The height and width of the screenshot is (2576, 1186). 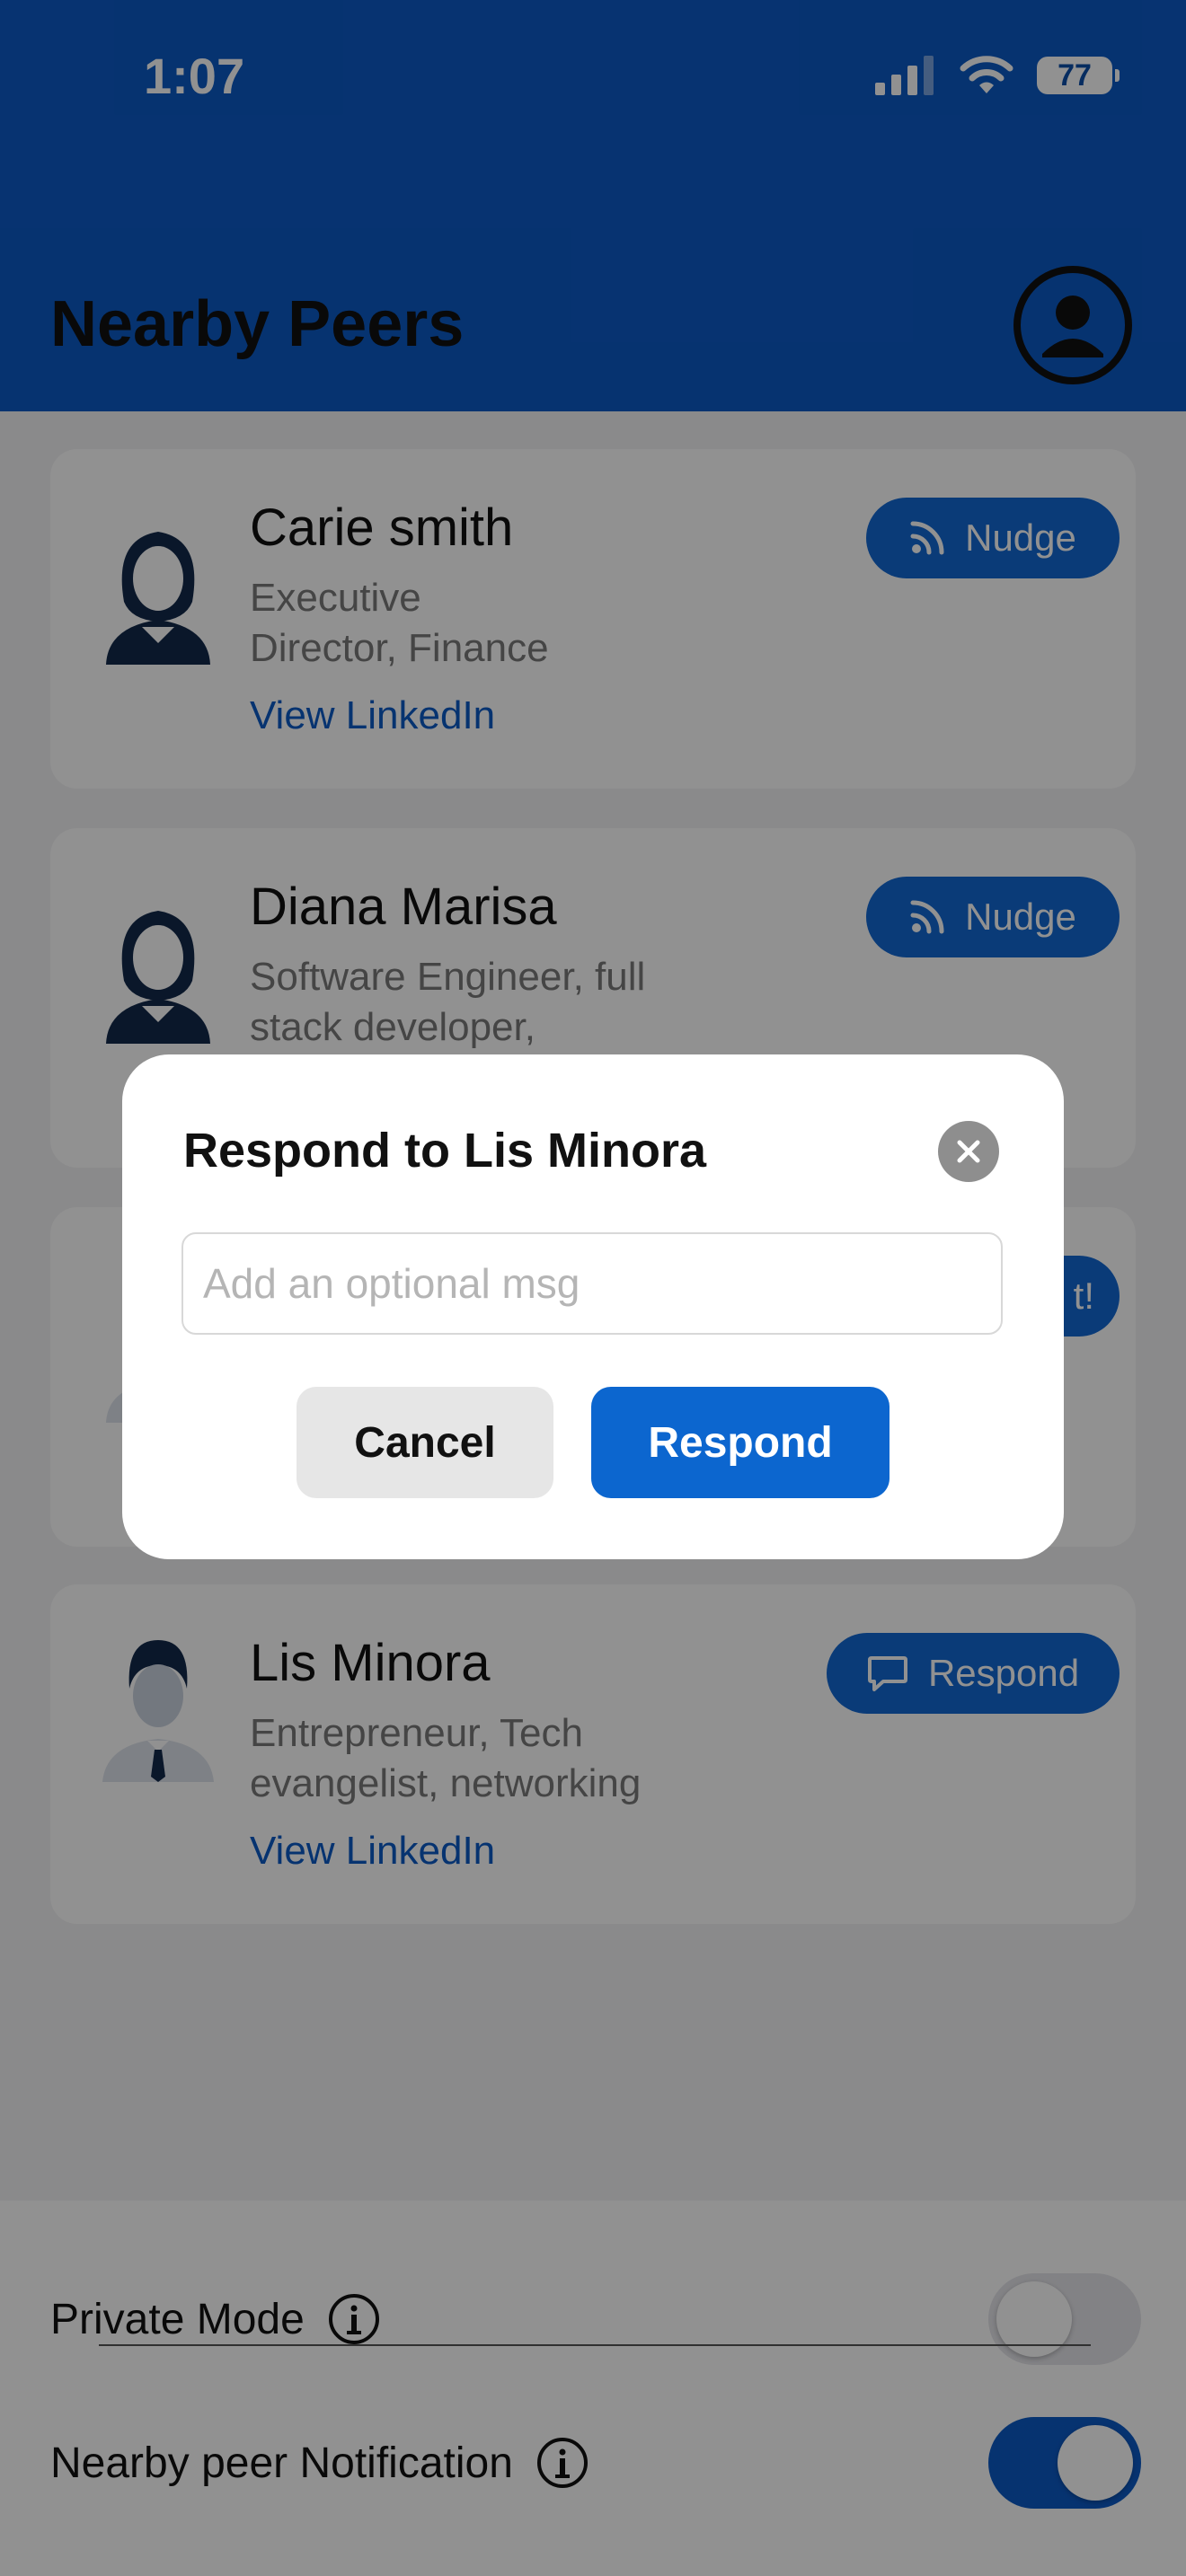 I want to click on close-button, so click(x=968, y=1151).